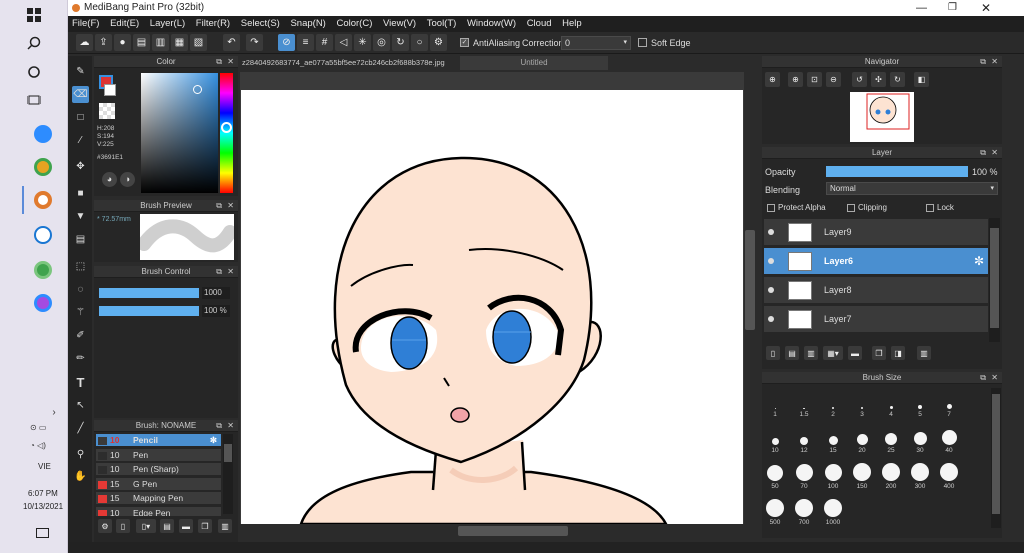  What do you see at coordinates (226, 133) in the screenshot?
I see `hue-slider` at bounding box center [226, 133].